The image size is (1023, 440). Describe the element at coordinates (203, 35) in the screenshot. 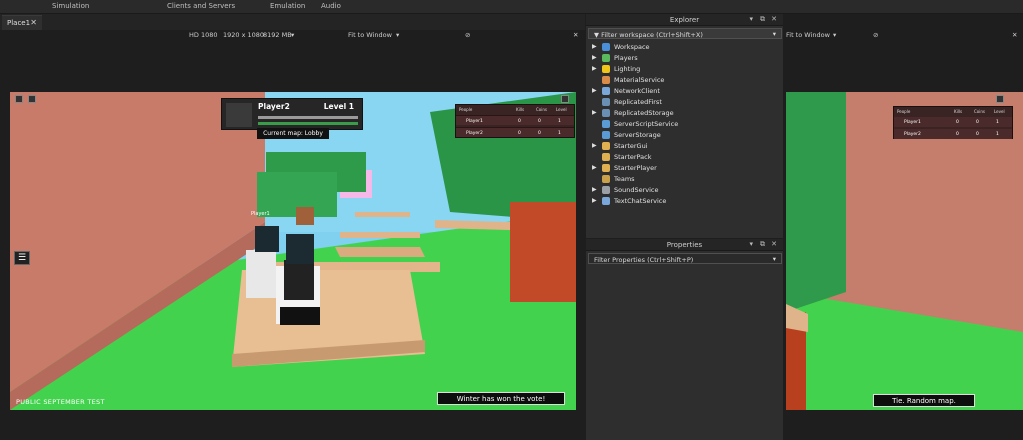

I see `resolution-label: HD 1080` at that location.